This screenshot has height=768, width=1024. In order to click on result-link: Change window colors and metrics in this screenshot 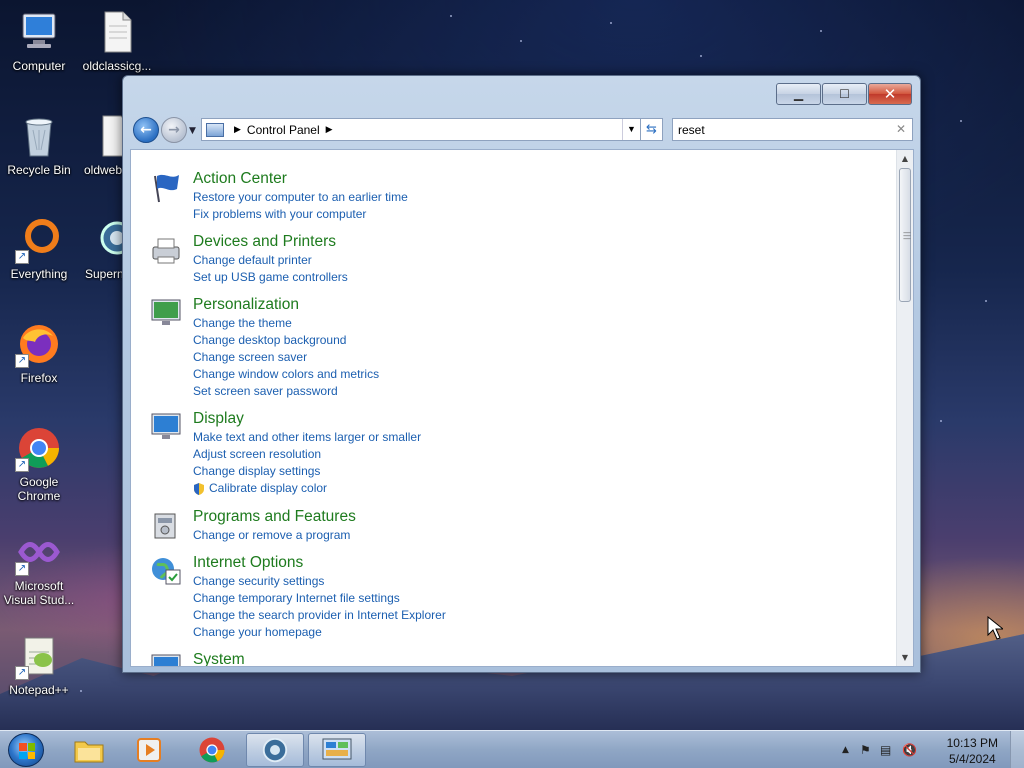, I will do `click(286, 374)`.